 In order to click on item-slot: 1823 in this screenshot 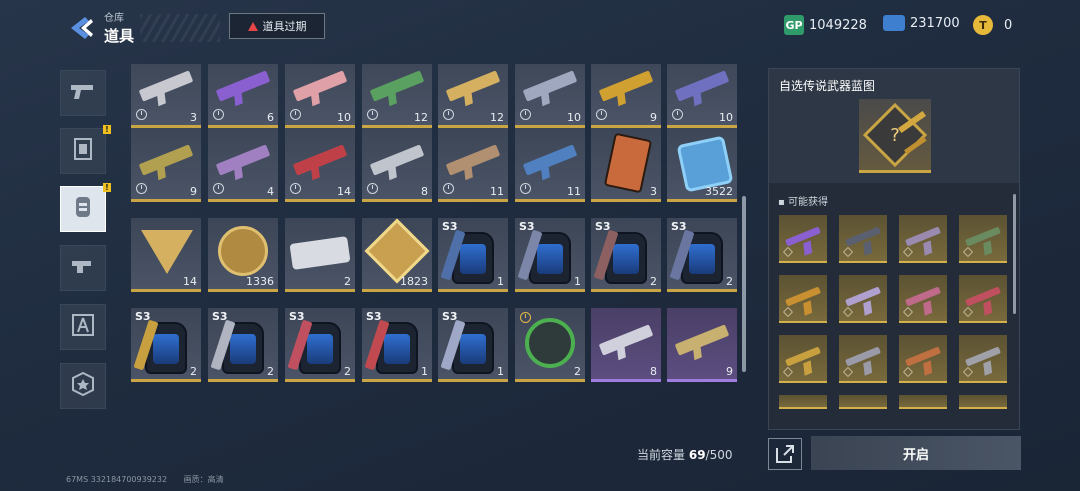, I will do `click(397, 255)`.